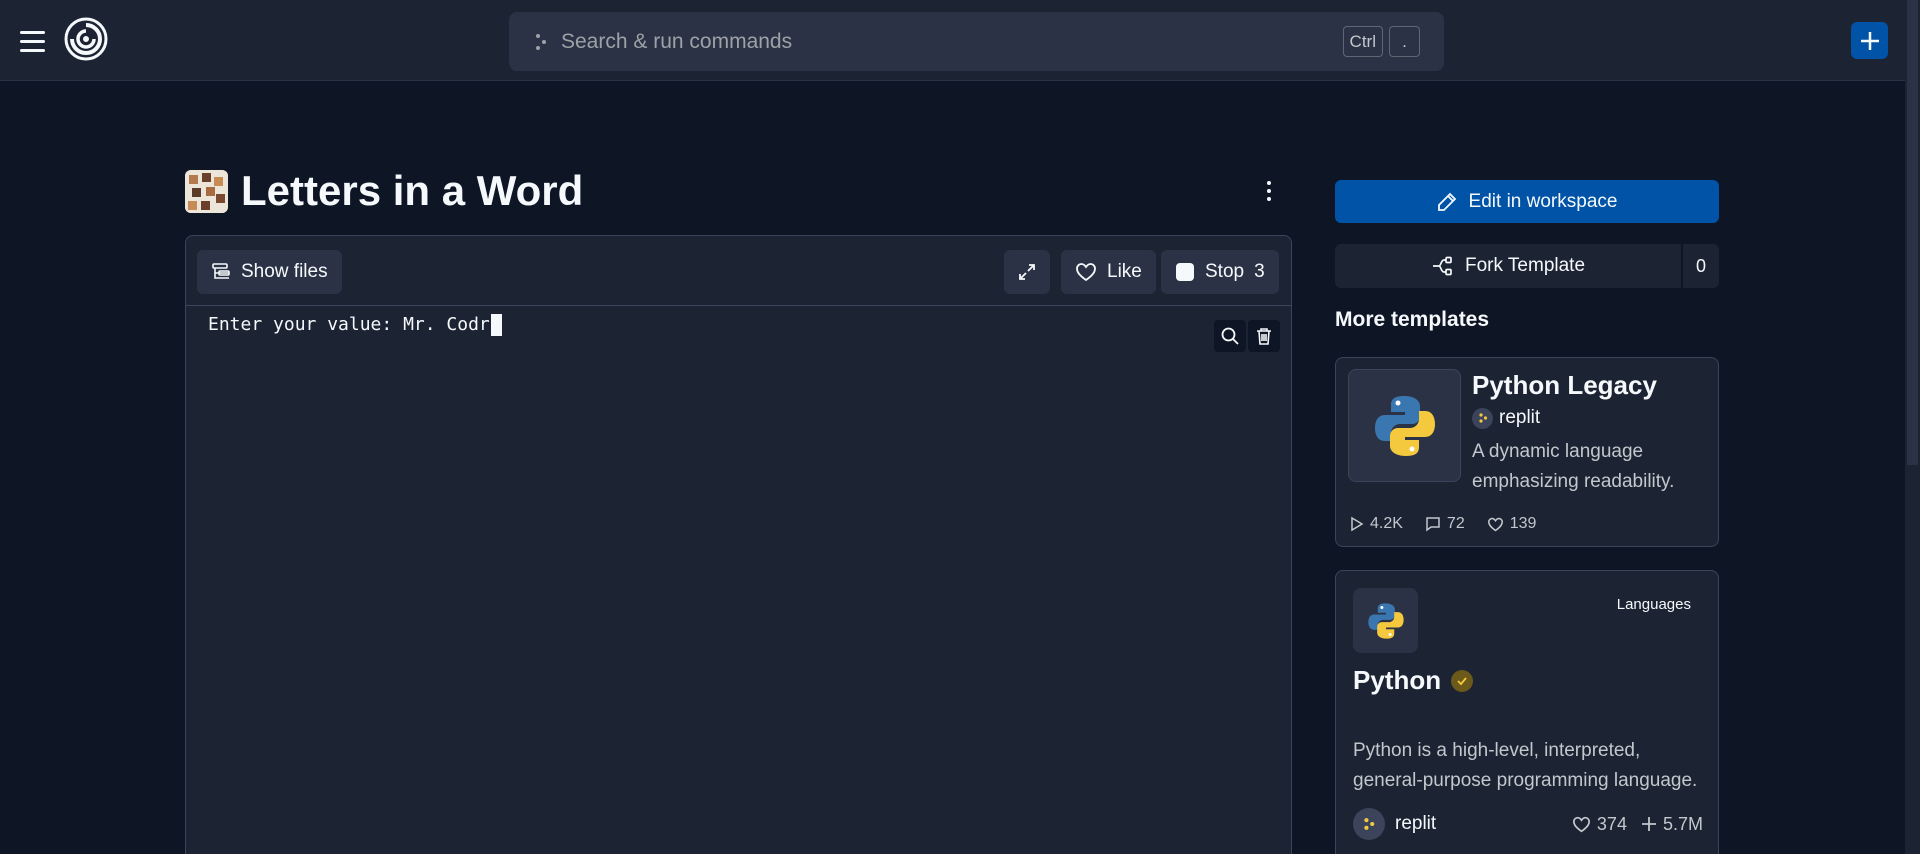  I want to click on edit-label: Edit in workspace, so click(1543, 201).